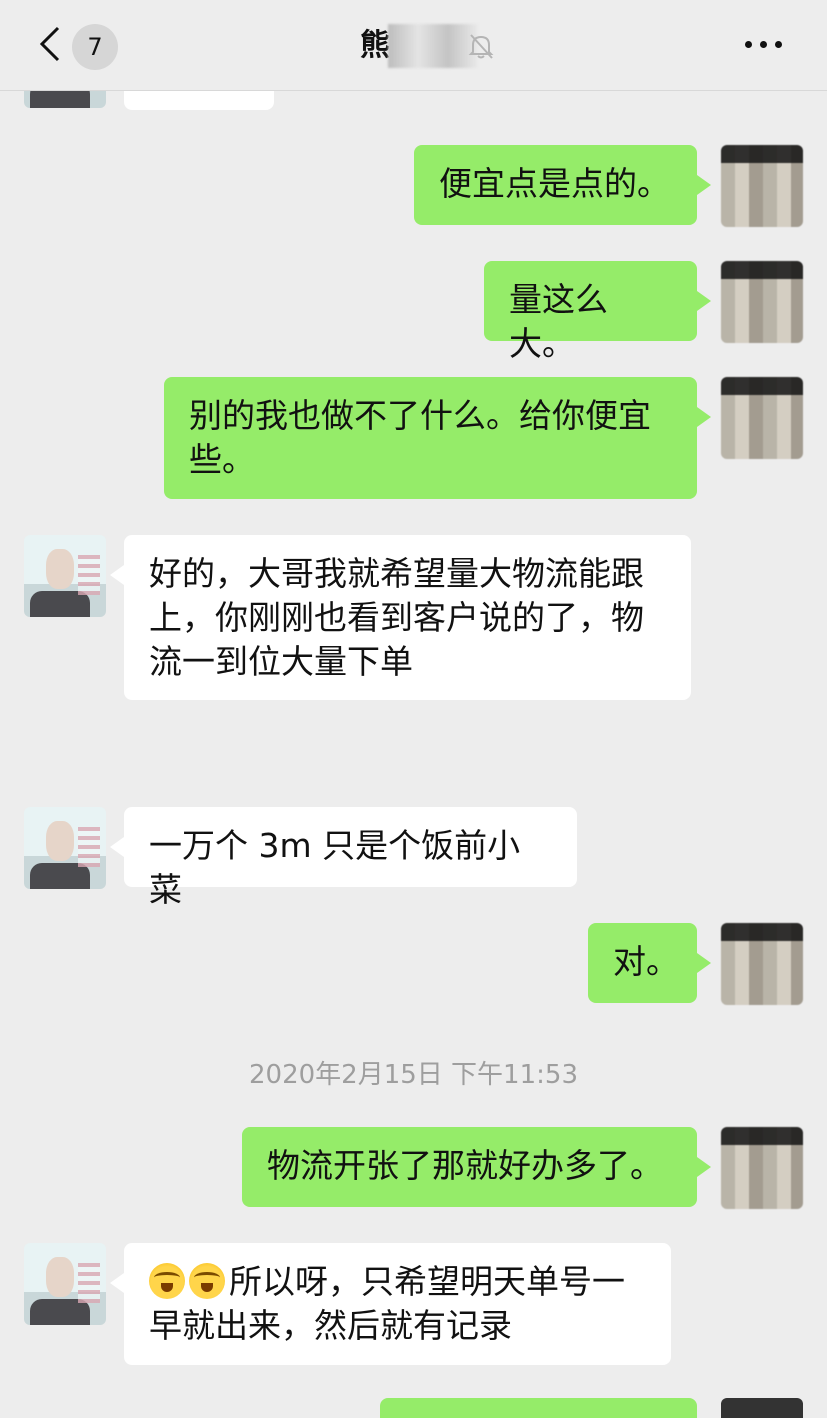  Describe the element at coordinates (375, 45) in the screenshot. I see `chat-title: 熊` at that location.